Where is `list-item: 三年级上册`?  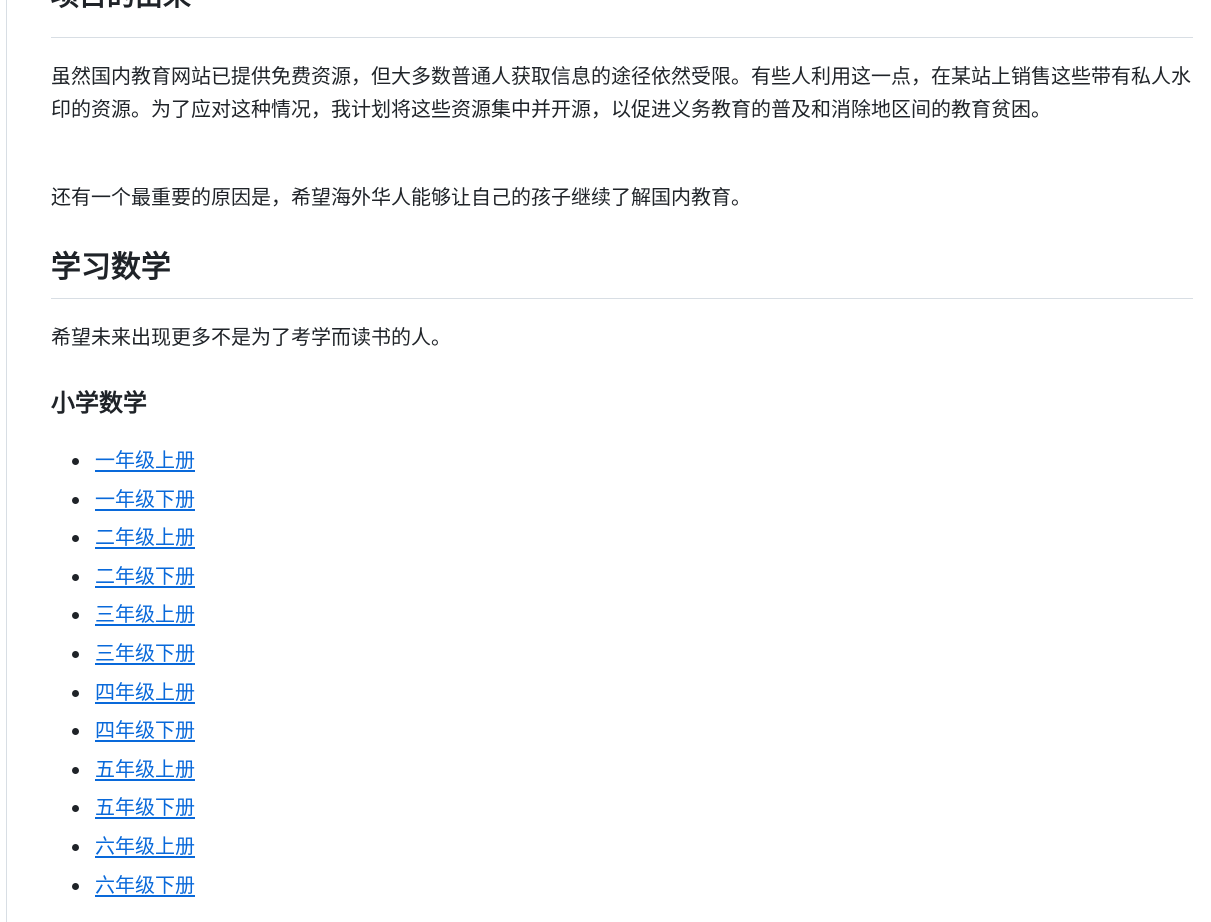
list-item: 三年级上册 is located at coordinates (123, 617).